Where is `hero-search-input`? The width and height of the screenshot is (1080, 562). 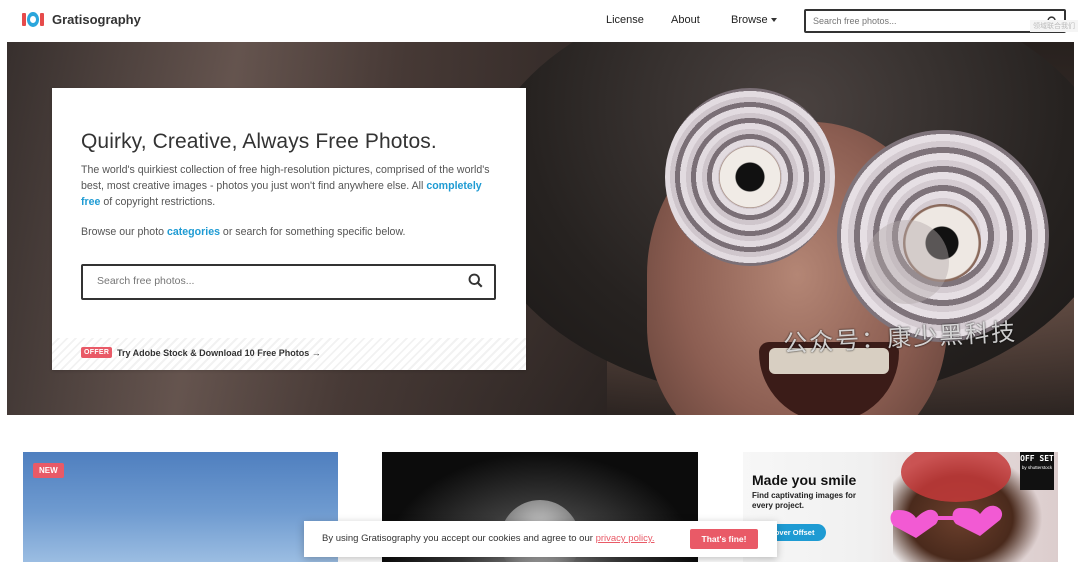
hero-search-input is located at coordinates (267, 281).